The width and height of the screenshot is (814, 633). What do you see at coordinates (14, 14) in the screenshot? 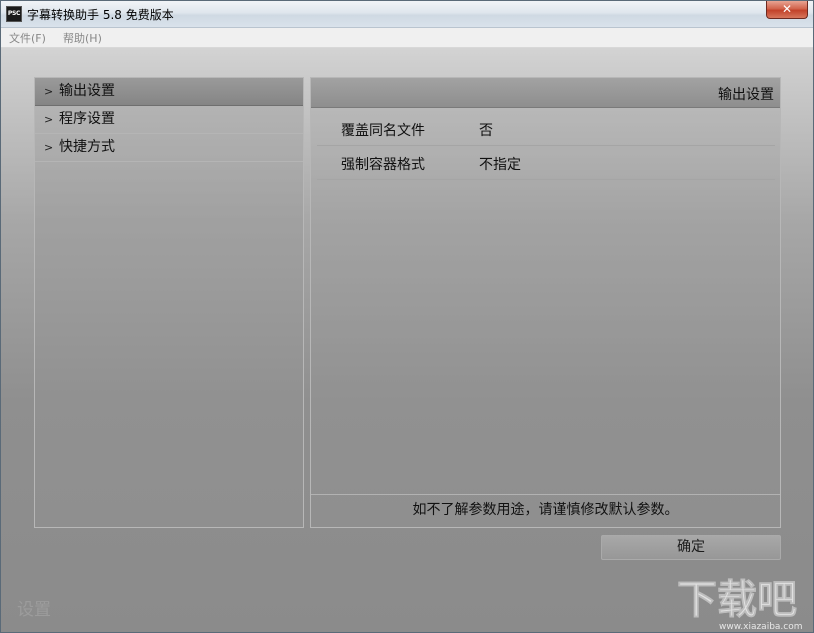
I see `app-icon: PSC` at bounding box center [14, 14].